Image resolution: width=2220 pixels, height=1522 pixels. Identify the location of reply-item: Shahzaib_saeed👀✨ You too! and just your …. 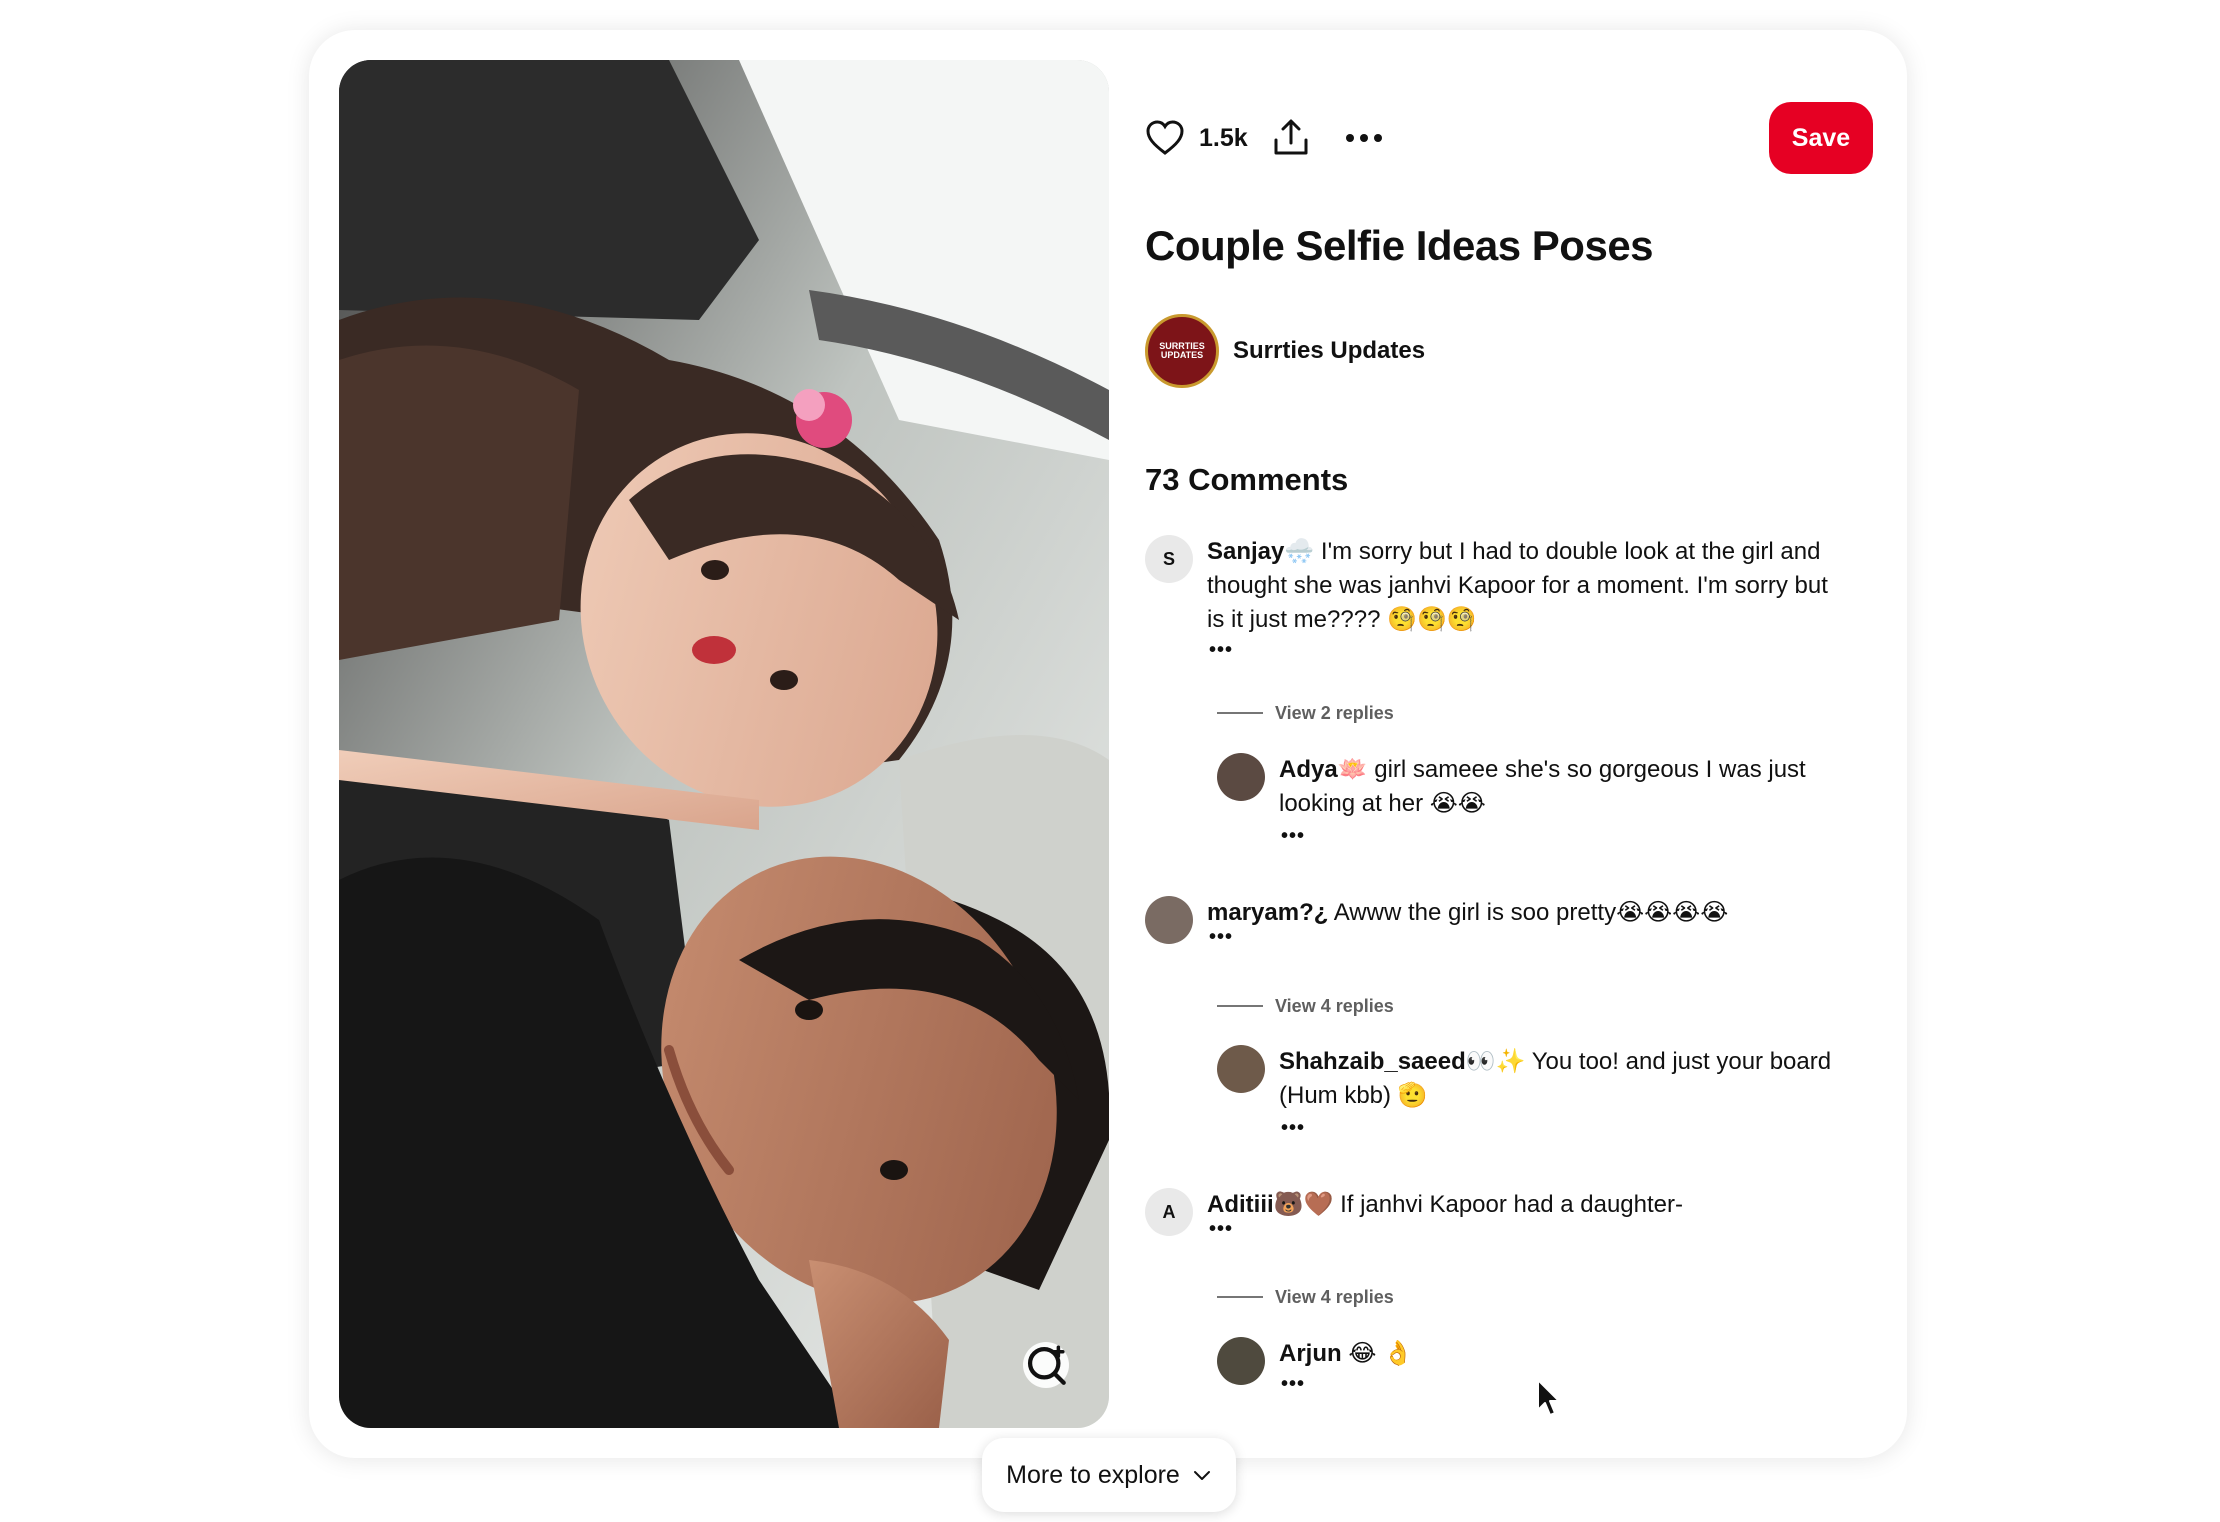
(1532, 1092).